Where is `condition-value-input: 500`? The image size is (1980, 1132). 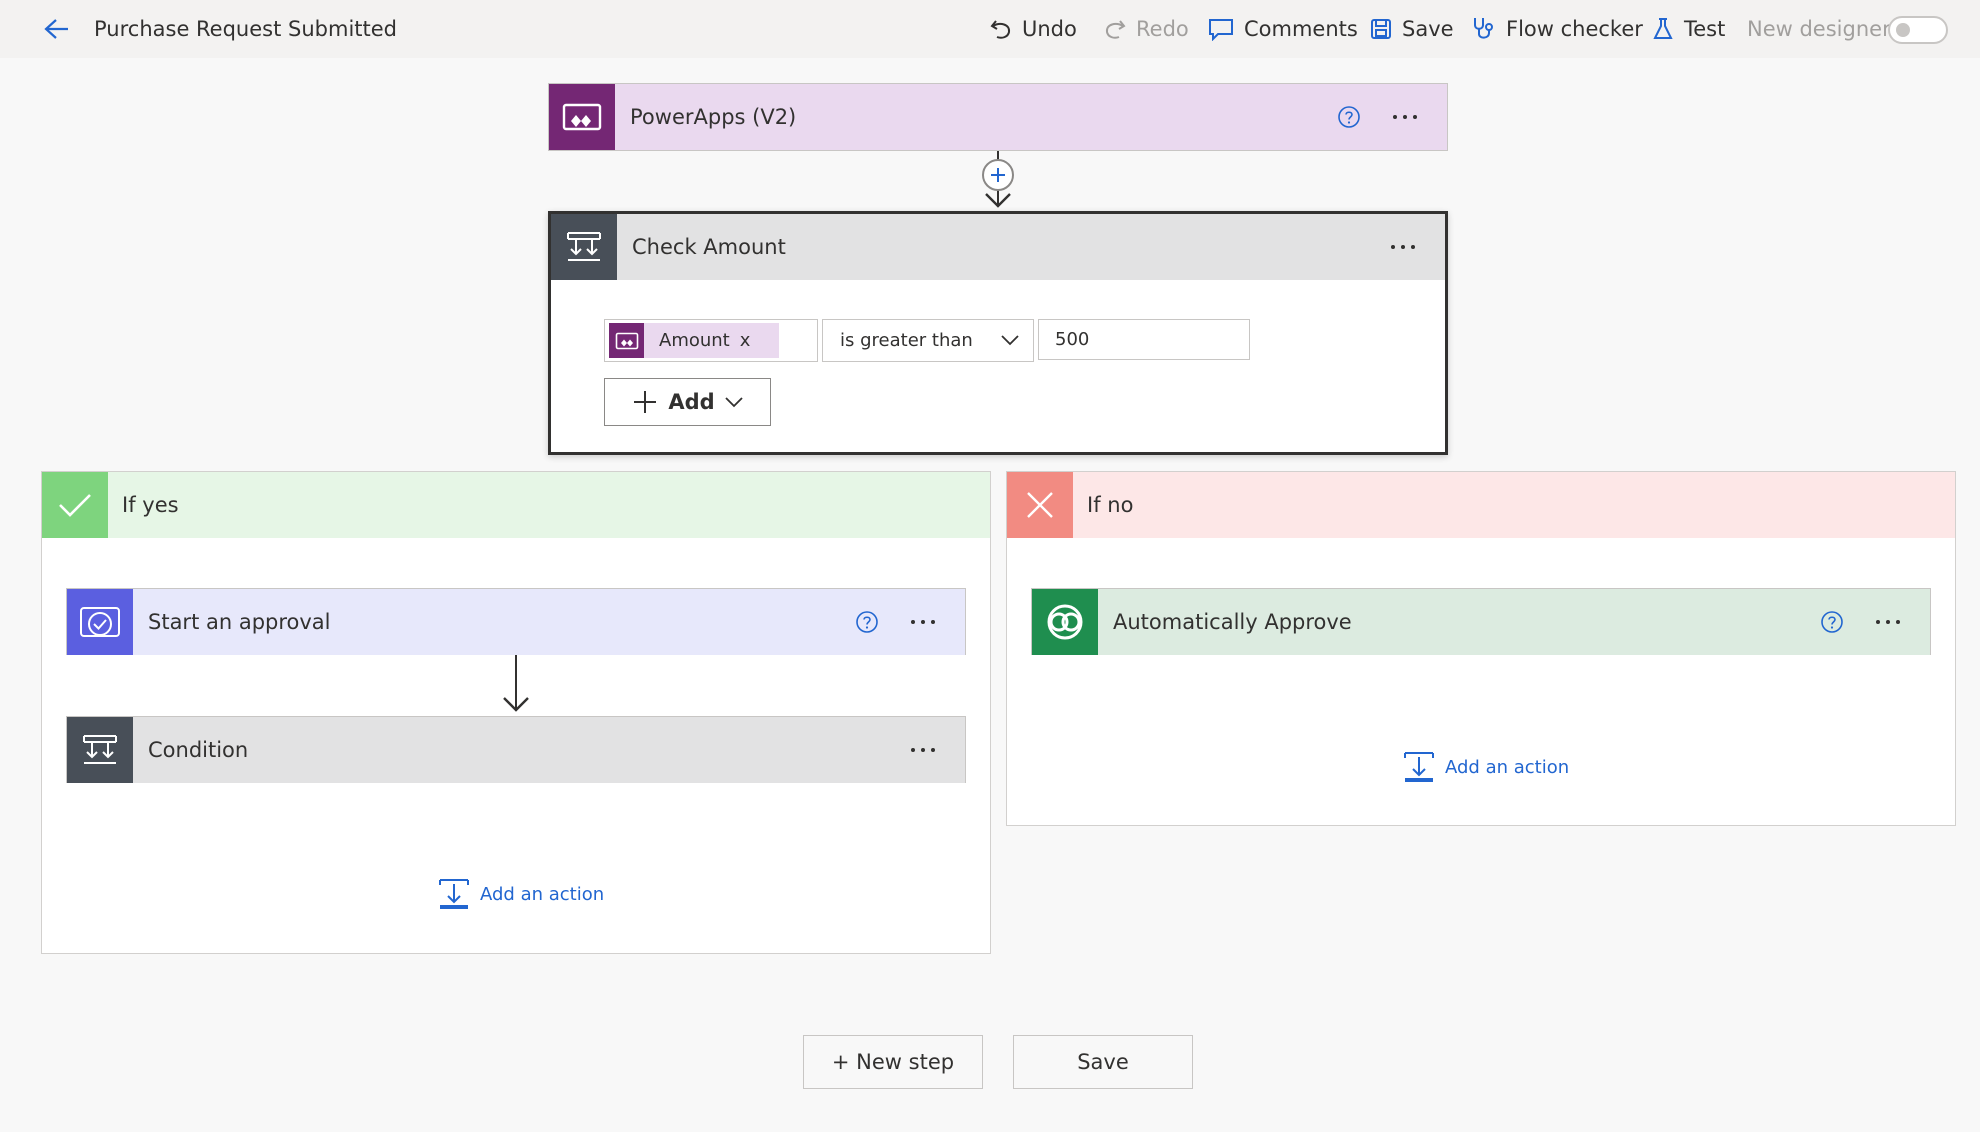
condition-value-input: 500 is located at coordinates (1144, 339).